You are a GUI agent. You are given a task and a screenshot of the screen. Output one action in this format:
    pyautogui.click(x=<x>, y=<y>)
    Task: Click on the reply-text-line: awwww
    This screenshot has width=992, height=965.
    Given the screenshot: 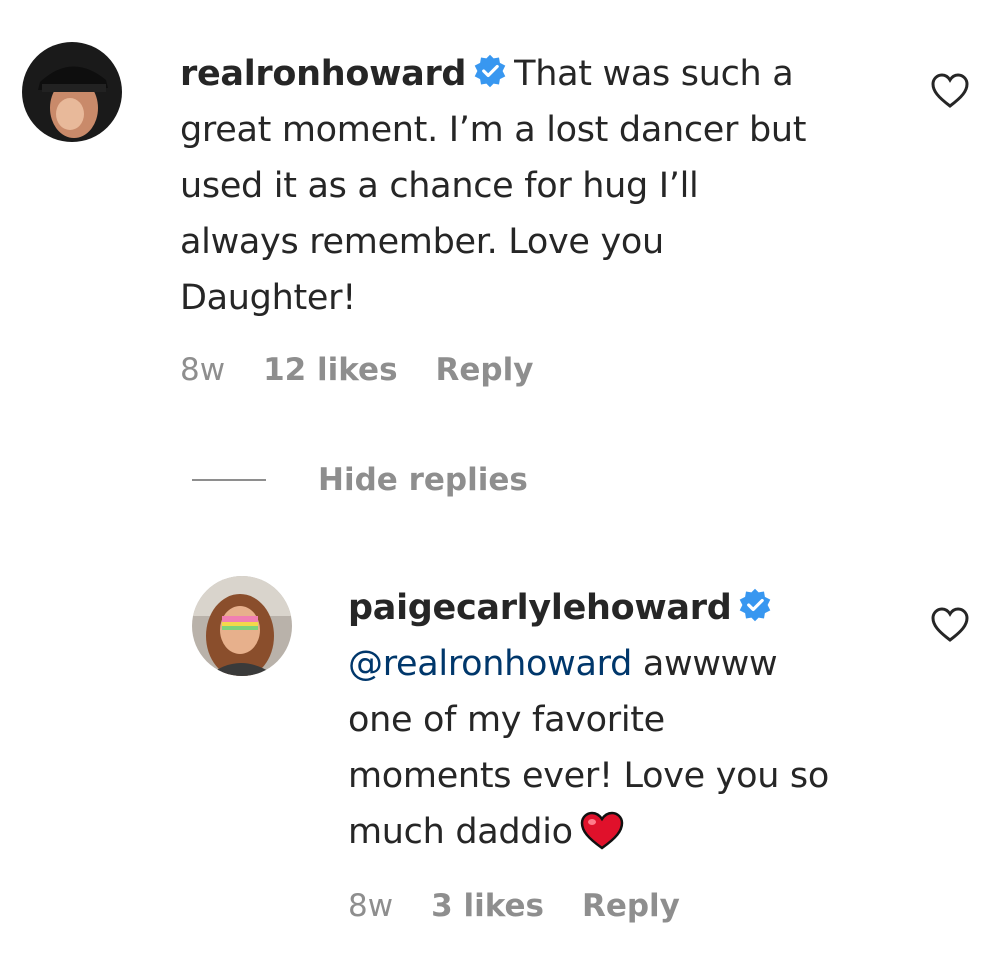 What is the action you would take?
    pyautogui.click(x=710, y=664)
    